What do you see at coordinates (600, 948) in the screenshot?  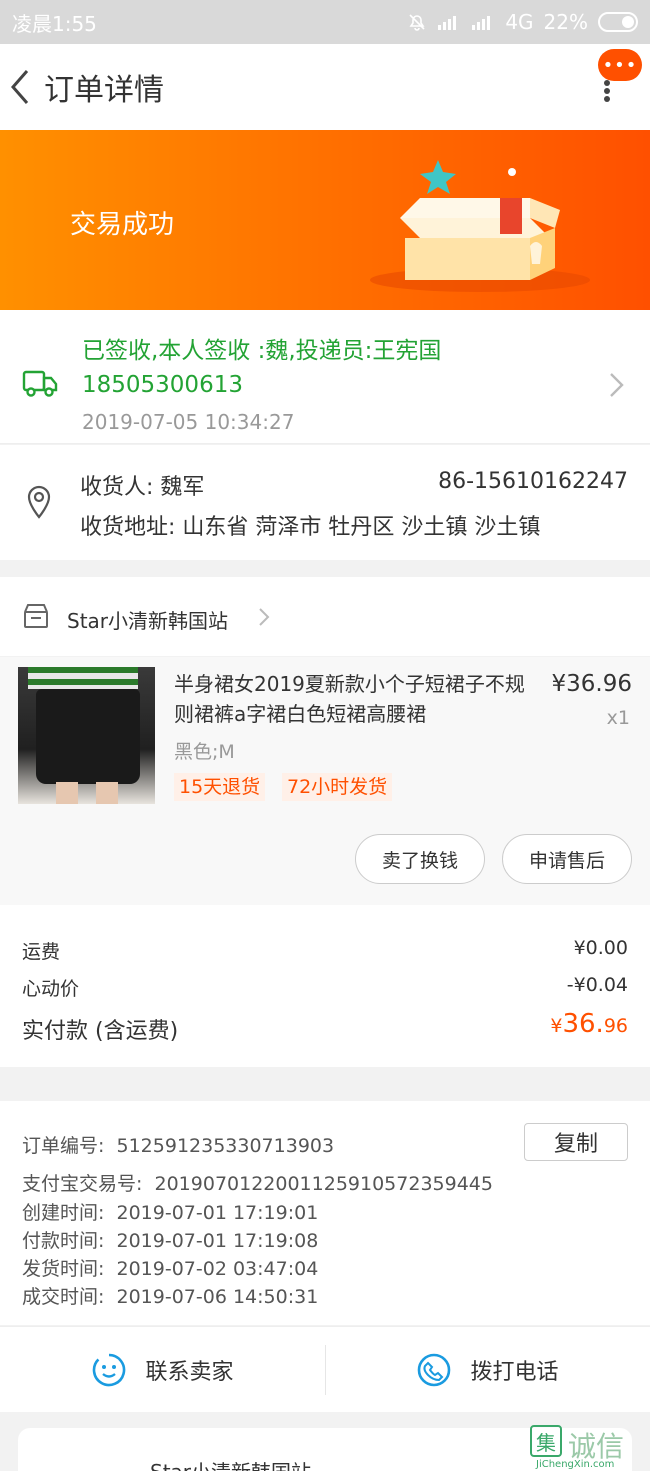 I see `shipping-fee-value: ¥0.00` at bounding box center [600, 948].